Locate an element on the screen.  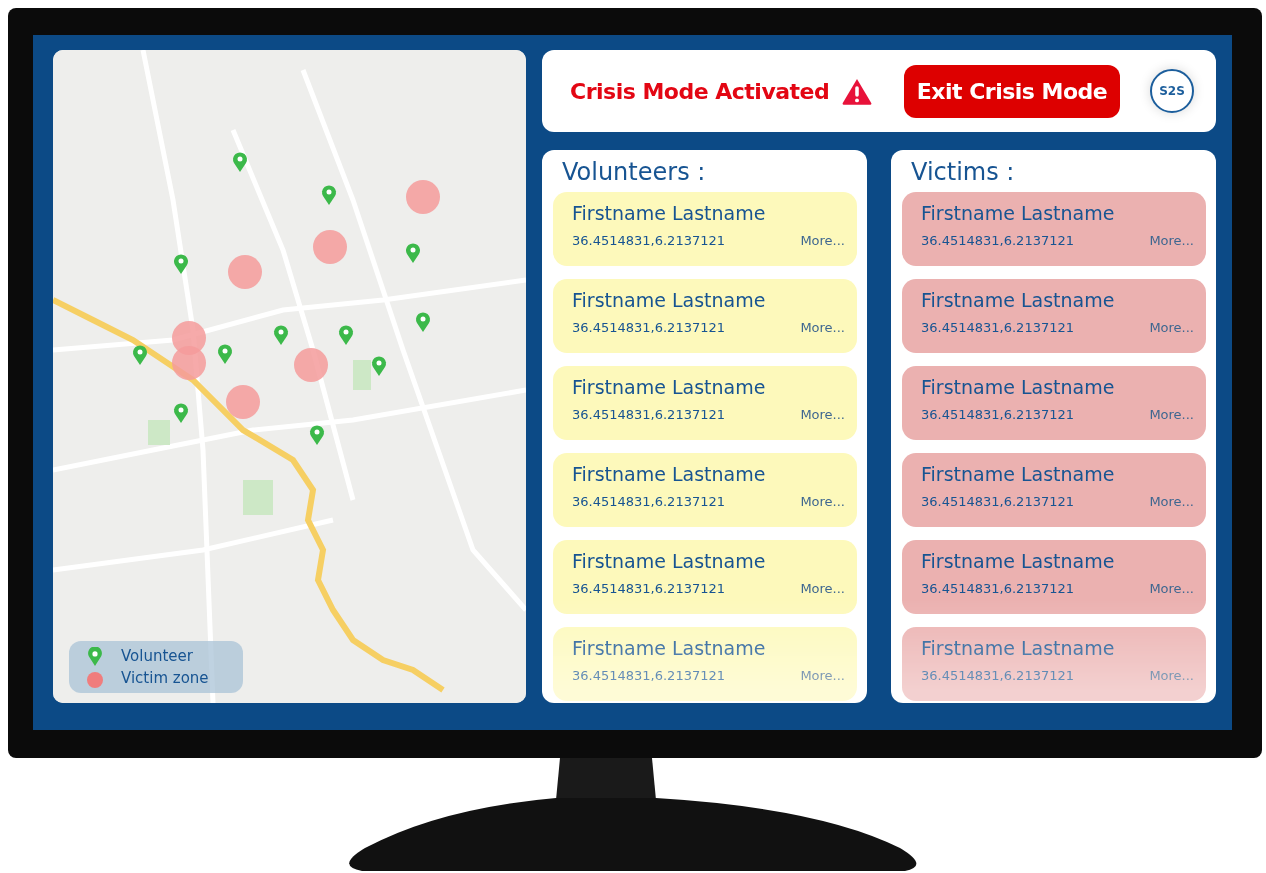
legend-label: Volunteer is located at coordinates (157, 656).